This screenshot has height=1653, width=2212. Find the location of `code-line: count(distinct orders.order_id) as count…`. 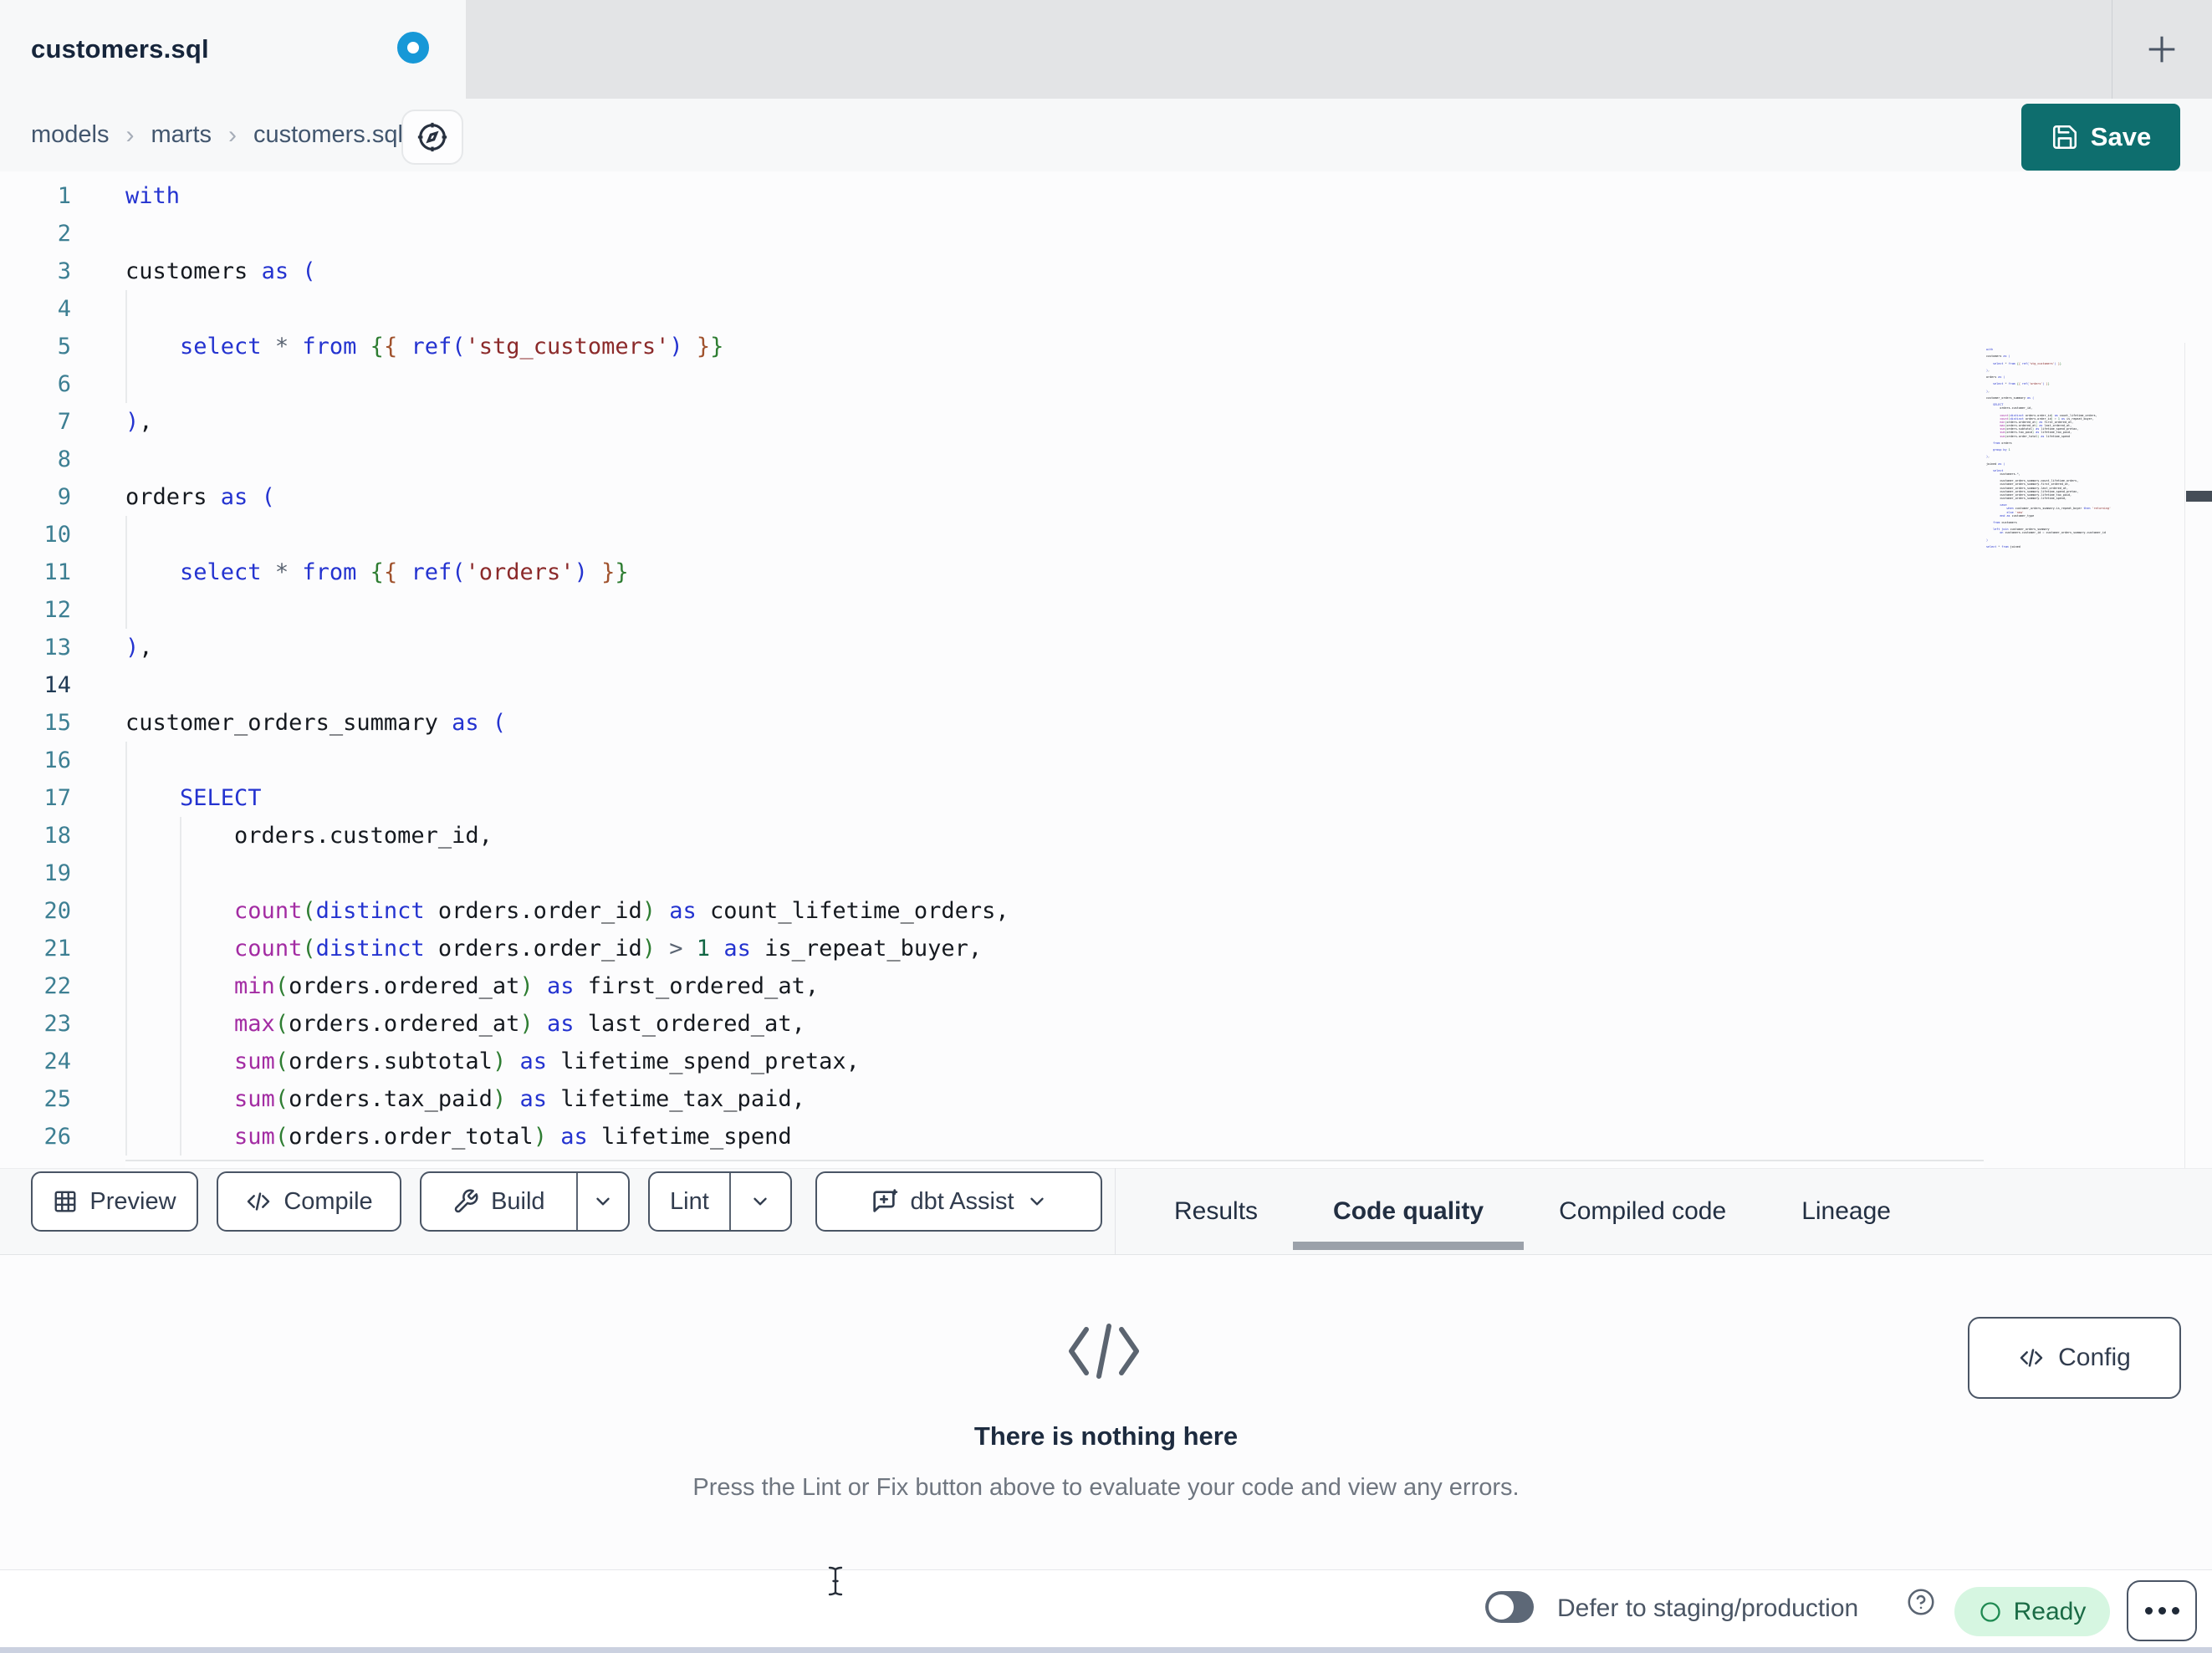

code-line: count(distinct orders.order_id) as count… is located at coordinates (567, 911).